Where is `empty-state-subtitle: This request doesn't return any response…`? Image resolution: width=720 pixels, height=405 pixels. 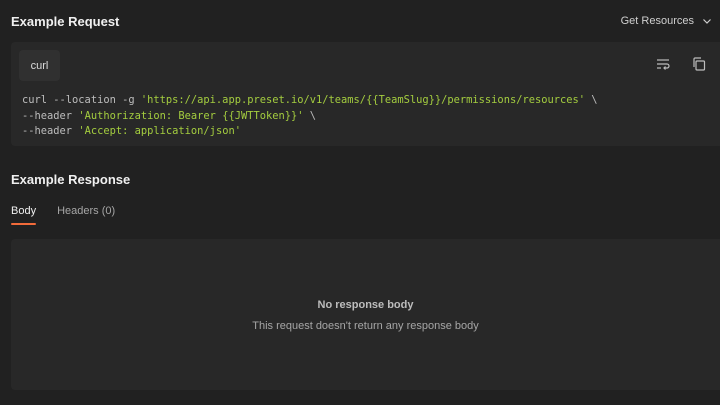
empty-state-subtitle: This request doesn't return any response… is located at coordinates (365, 326).